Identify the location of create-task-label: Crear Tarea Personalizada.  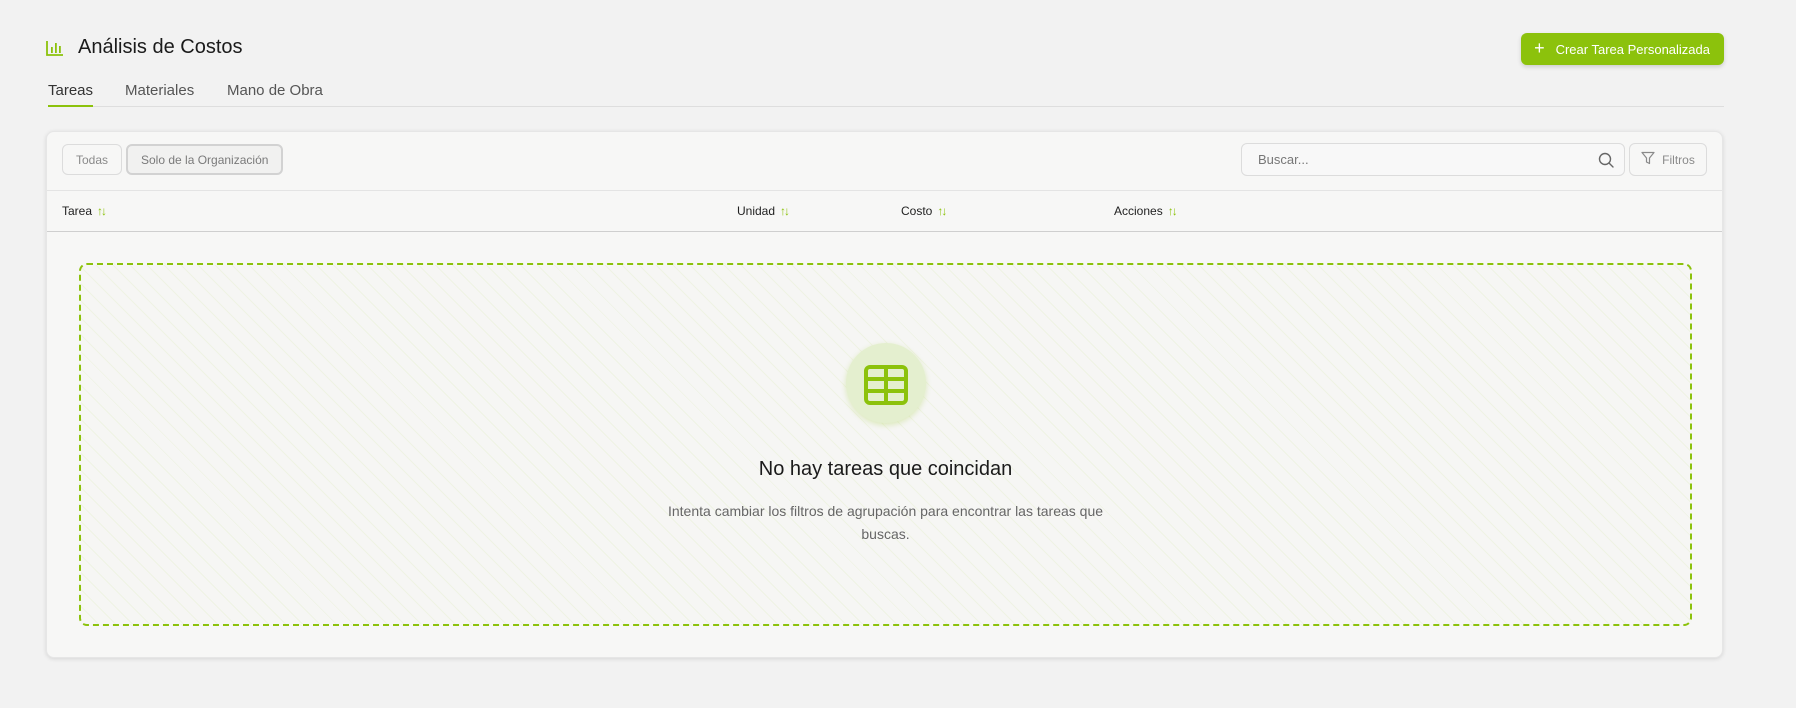
(1632, 49).